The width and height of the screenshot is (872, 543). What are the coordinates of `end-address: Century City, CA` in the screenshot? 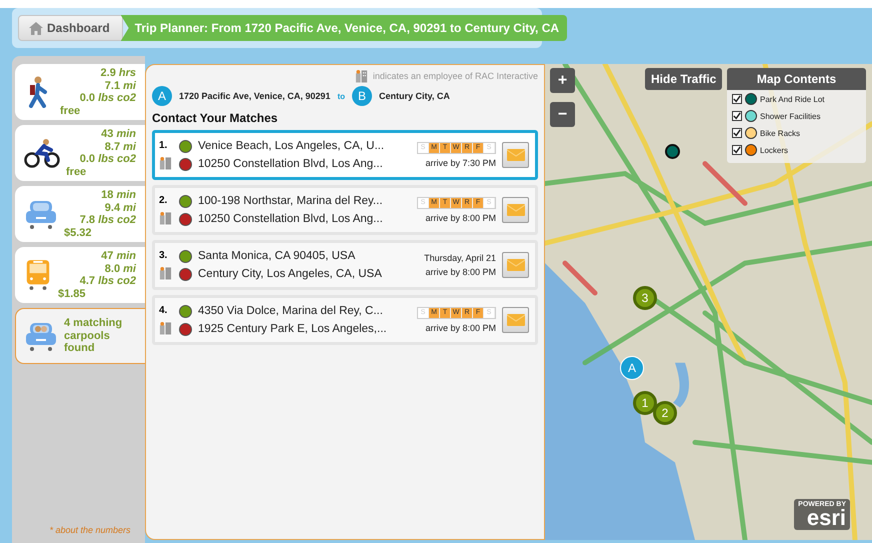 It's located at (414, 96).